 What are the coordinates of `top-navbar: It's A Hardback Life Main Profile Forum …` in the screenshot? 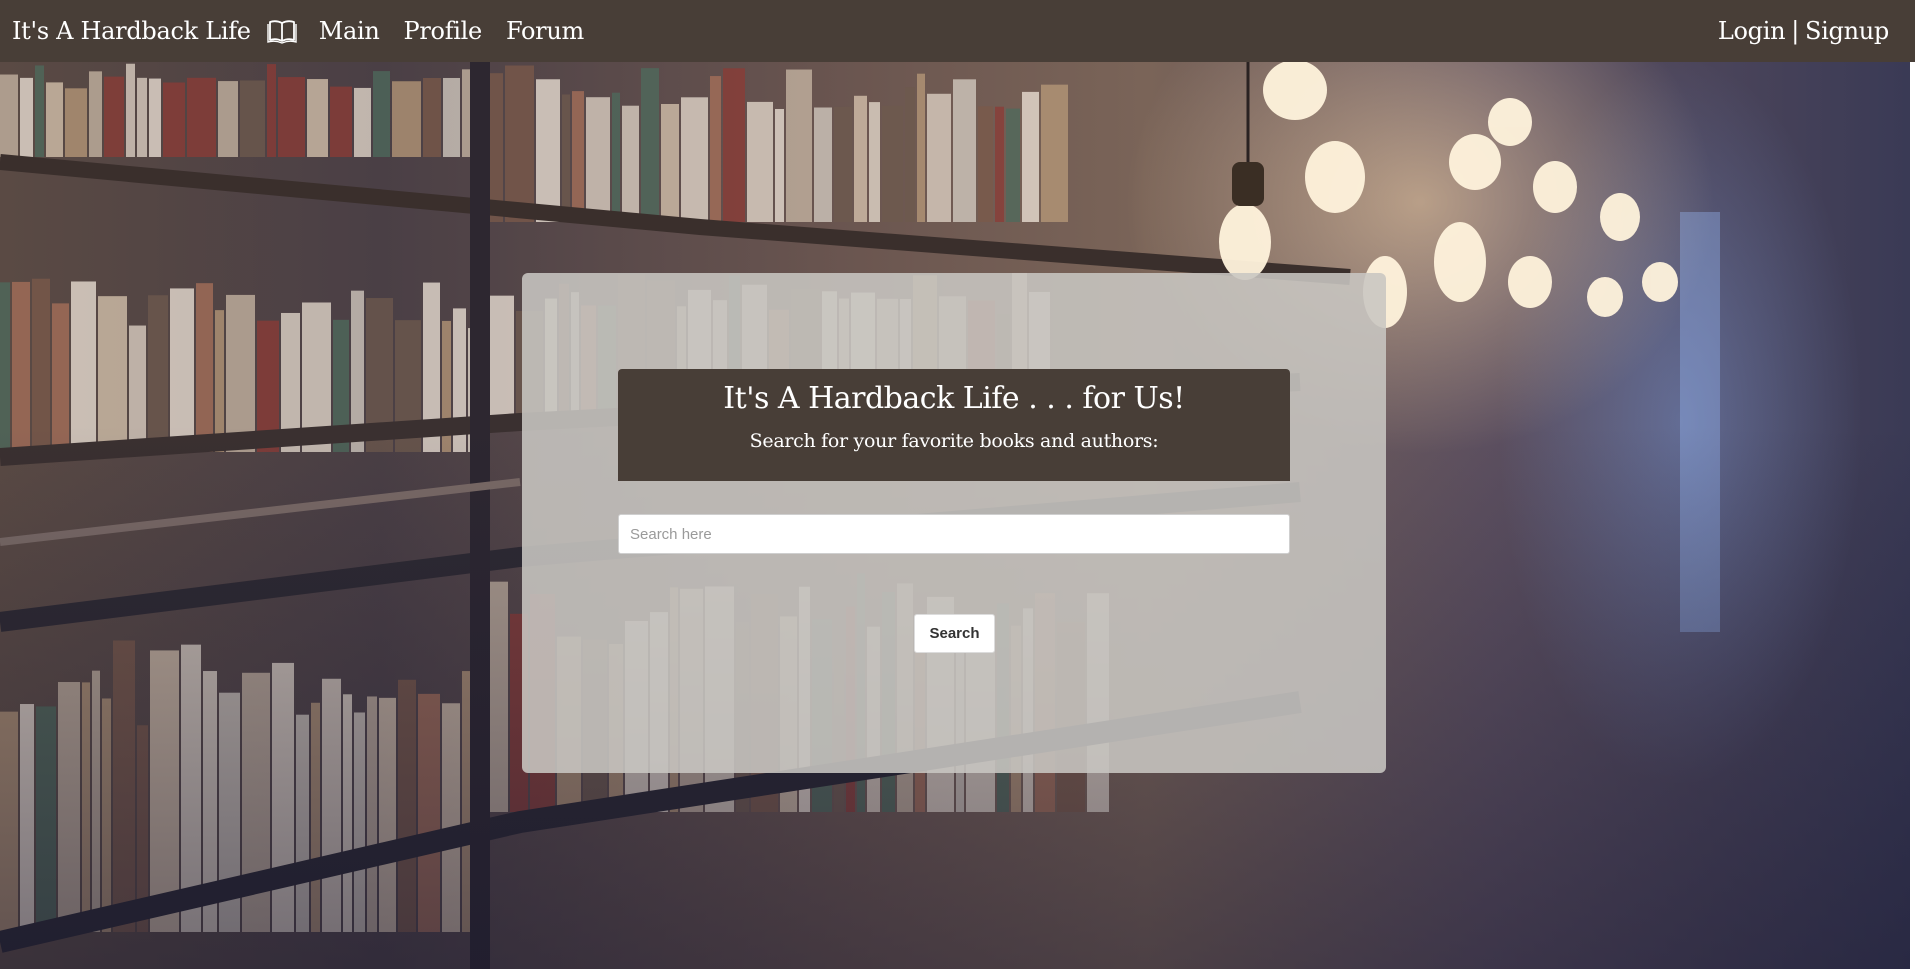 It's located at (957, 31).